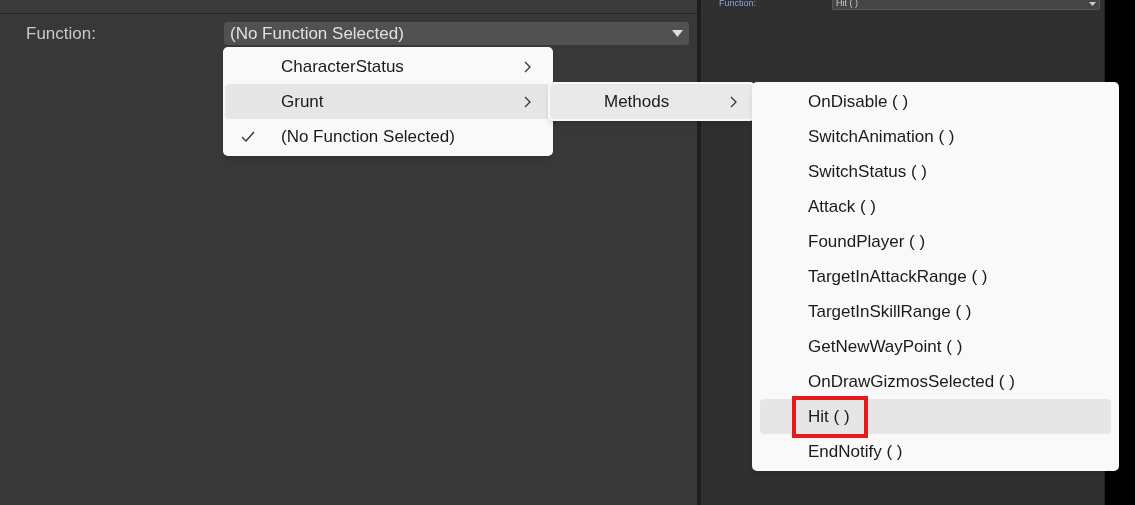 The height and width of the screenshot is (505, 1135). I want to click on function-dropdown: (No Function Selected), so click(456, 34).